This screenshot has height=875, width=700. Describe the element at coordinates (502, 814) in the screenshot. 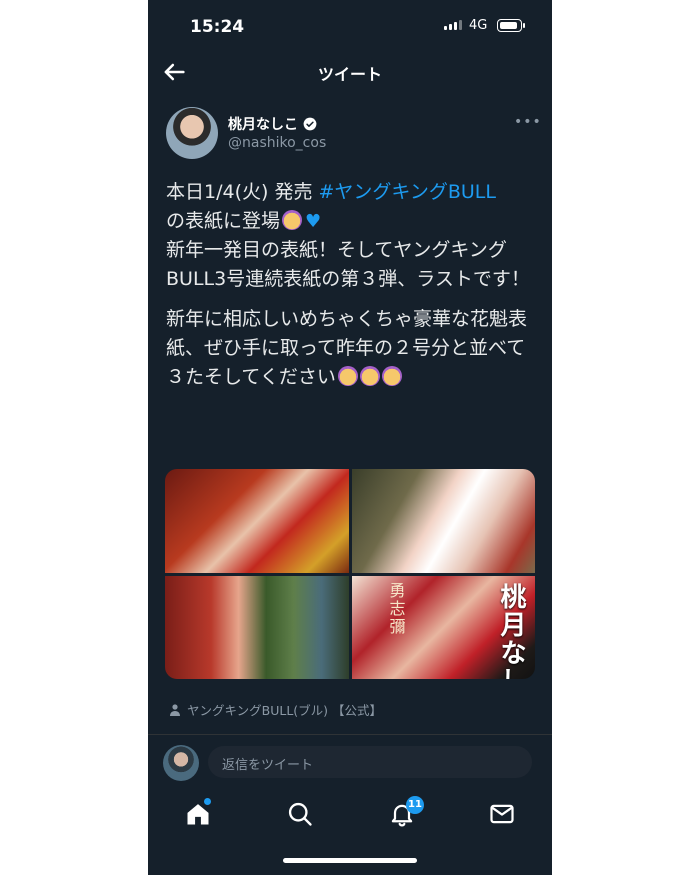

I see `mail-icon` at that location.